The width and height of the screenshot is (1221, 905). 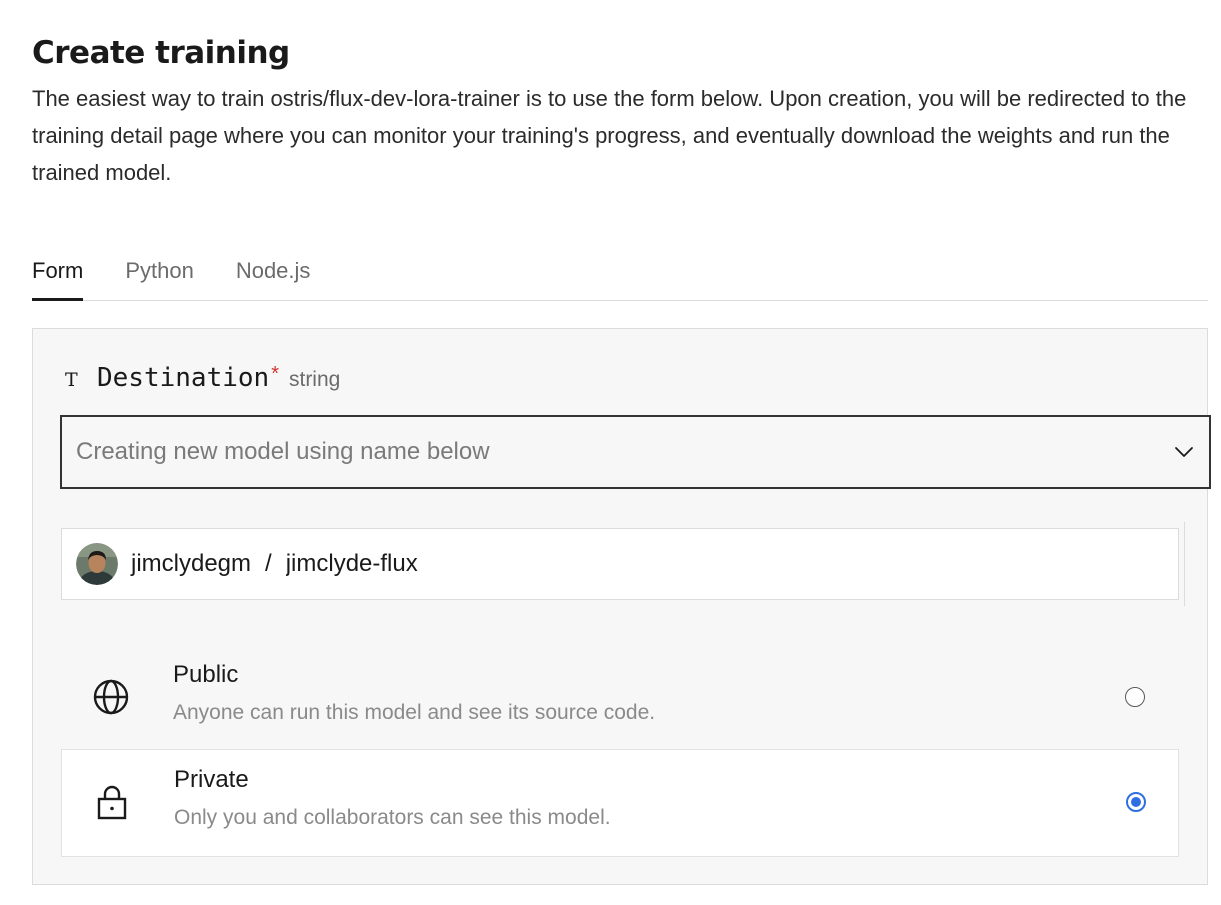 What do you see at coordinates (206, 674) in the screenshot?
I see `visibility-title: Public` at bounding box center [206, 674].